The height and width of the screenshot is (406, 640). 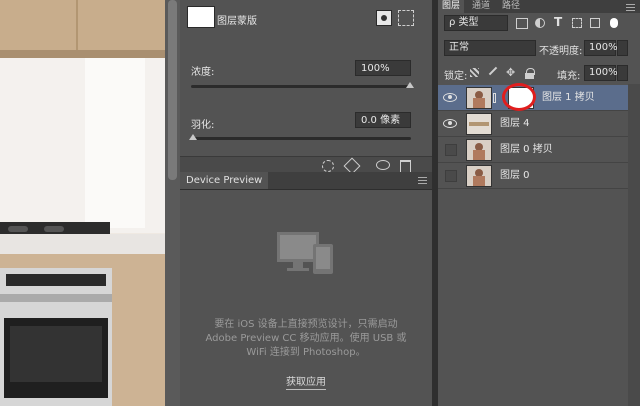 I want to click on load-selection-icon, so click(x=328, y=166).